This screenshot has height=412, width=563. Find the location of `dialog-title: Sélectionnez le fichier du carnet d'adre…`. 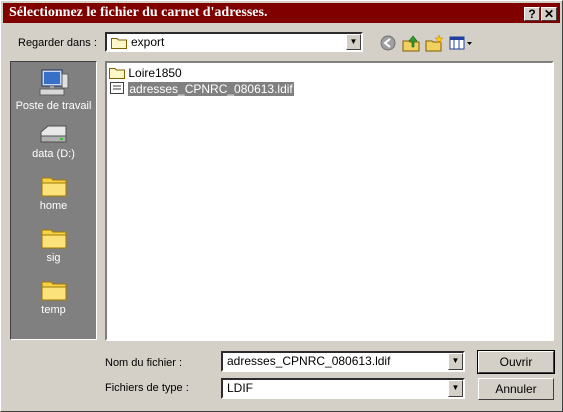

dialog-title: Sélectionnez le fichier du carnet d'adre… is located at coordinates (138, 12).